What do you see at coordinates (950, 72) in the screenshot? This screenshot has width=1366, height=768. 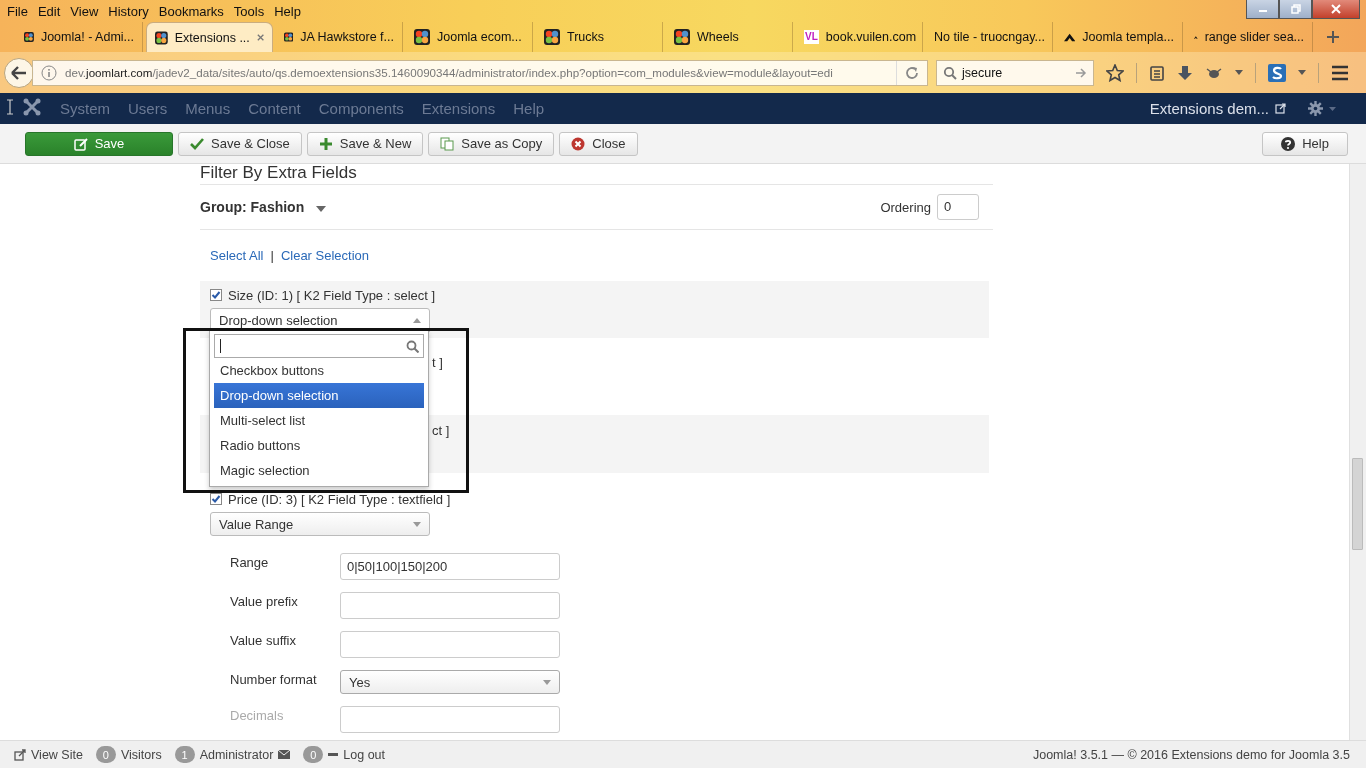 I see `search-icon` at bounding box center [950, 72].